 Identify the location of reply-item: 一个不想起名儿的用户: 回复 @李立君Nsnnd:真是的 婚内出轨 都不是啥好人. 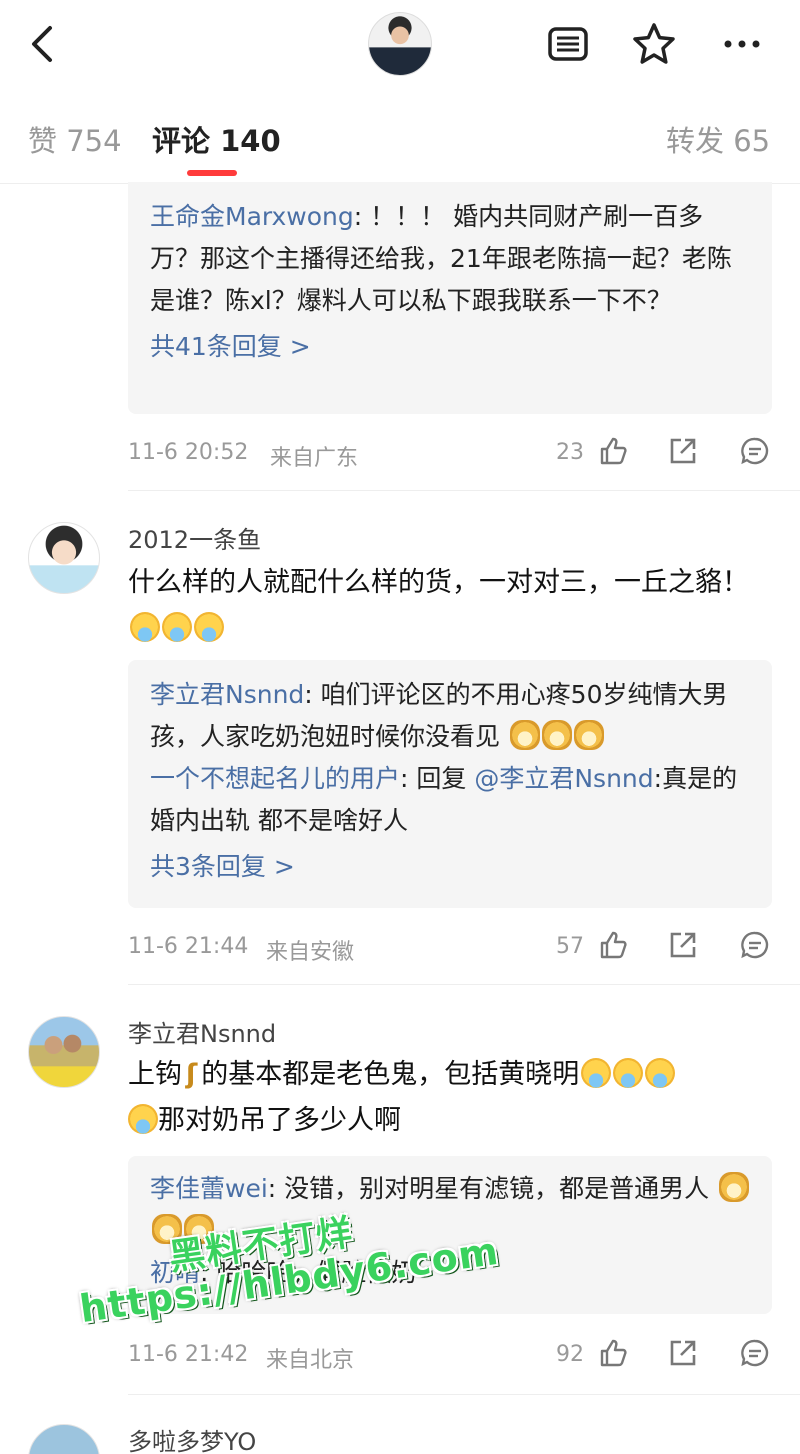
(450, 800).